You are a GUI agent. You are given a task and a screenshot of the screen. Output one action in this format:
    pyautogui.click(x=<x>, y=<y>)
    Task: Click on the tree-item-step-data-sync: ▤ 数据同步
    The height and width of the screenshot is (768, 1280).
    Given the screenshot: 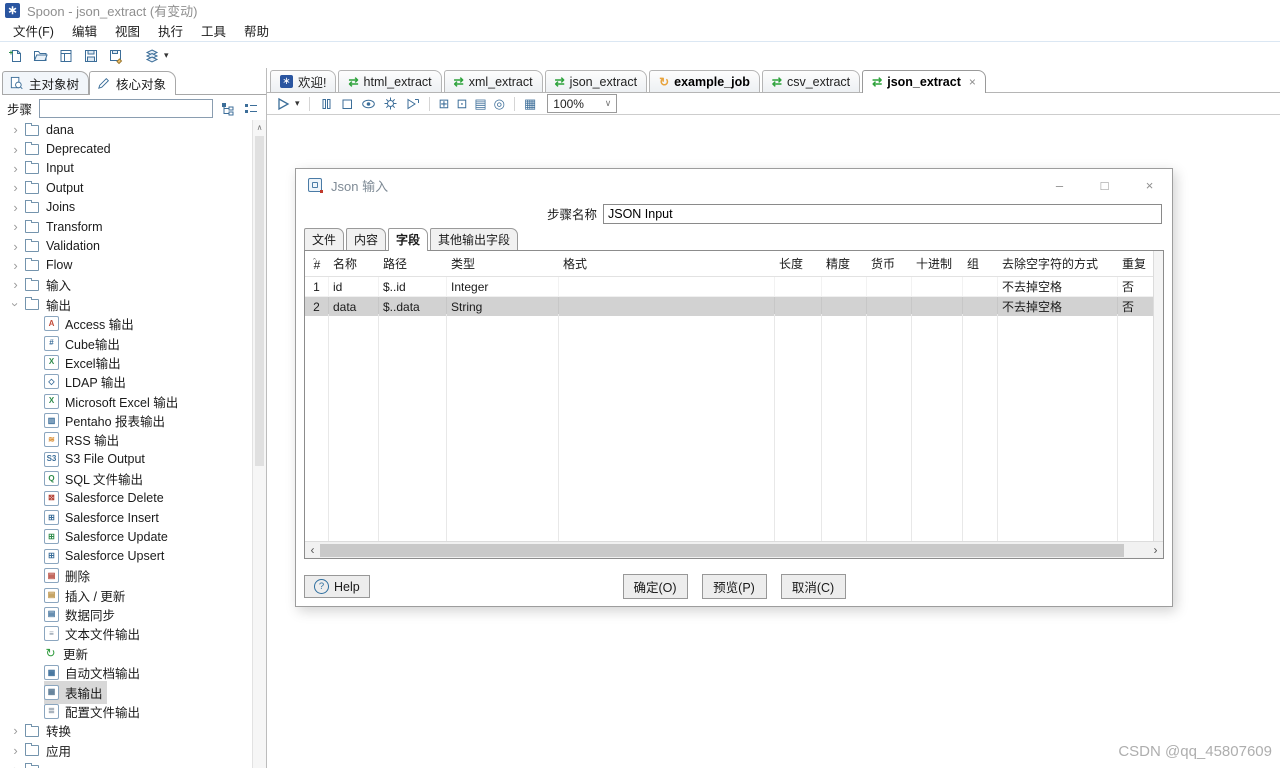 What is the action you would take?
    pyautogui.click(x=126, y=614)
    